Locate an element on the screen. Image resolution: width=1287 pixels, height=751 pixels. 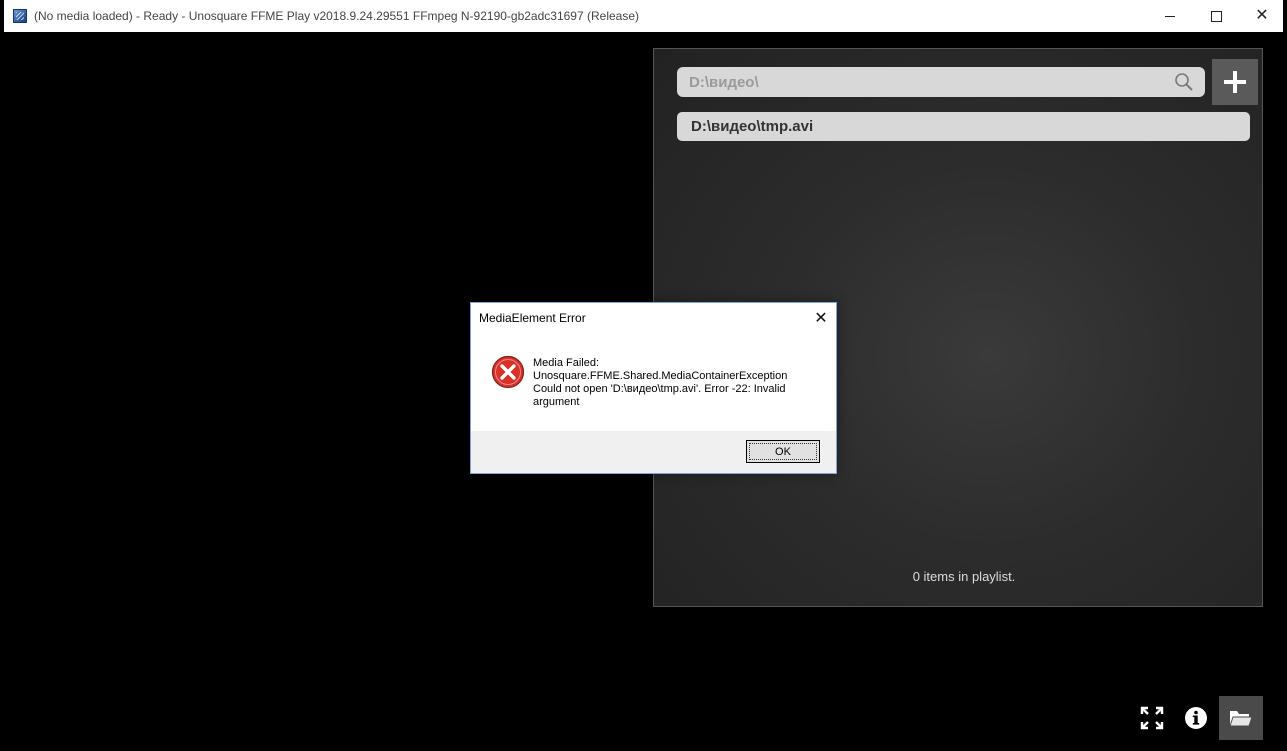
close-button: ✕ is located at coordinates (1262, 16).